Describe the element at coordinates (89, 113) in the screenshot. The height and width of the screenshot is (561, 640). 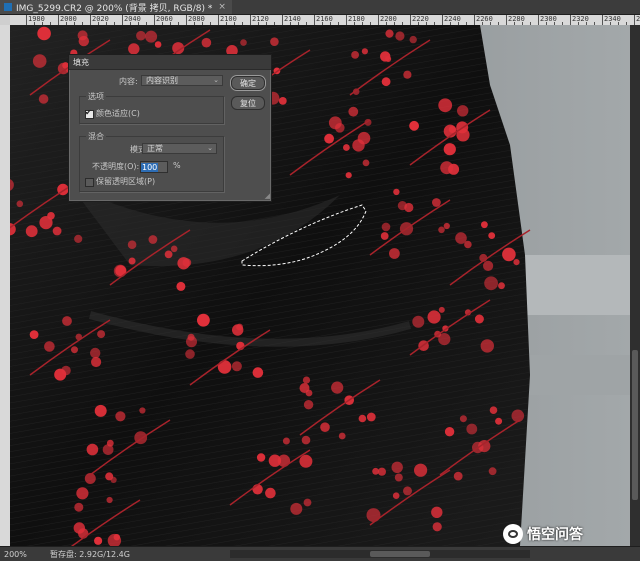
I see `color-adaptation-checkbox` at that location.